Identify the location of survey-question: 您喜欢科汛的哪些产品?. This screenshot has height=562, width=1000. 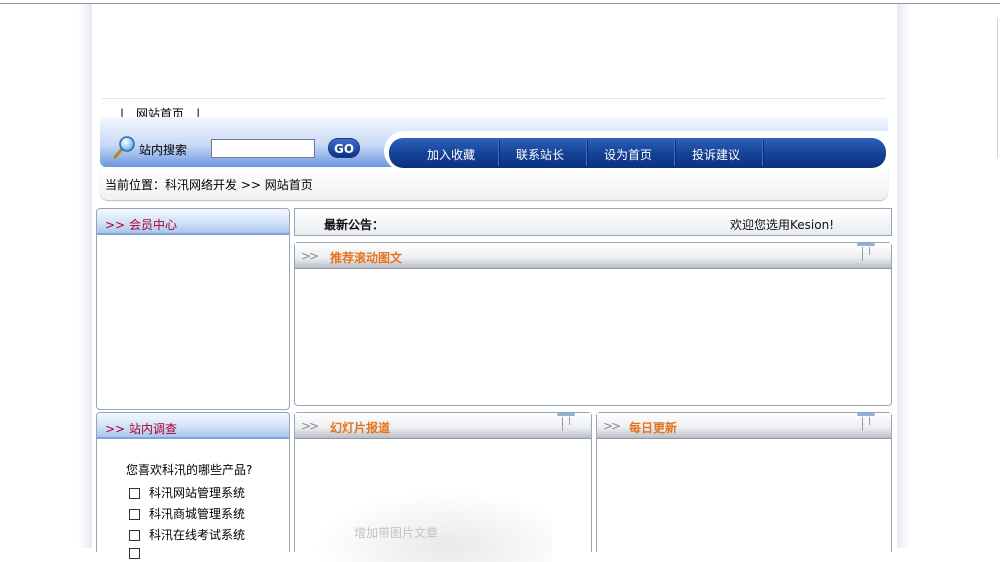
(189, 470).